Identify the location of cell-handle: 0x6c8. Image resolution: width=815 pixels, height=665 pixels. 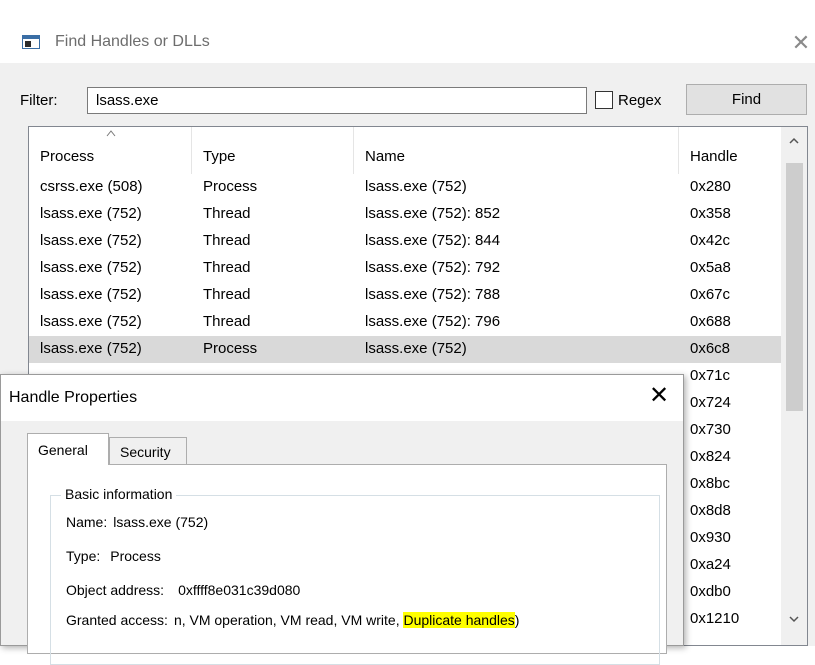
(710, 348).